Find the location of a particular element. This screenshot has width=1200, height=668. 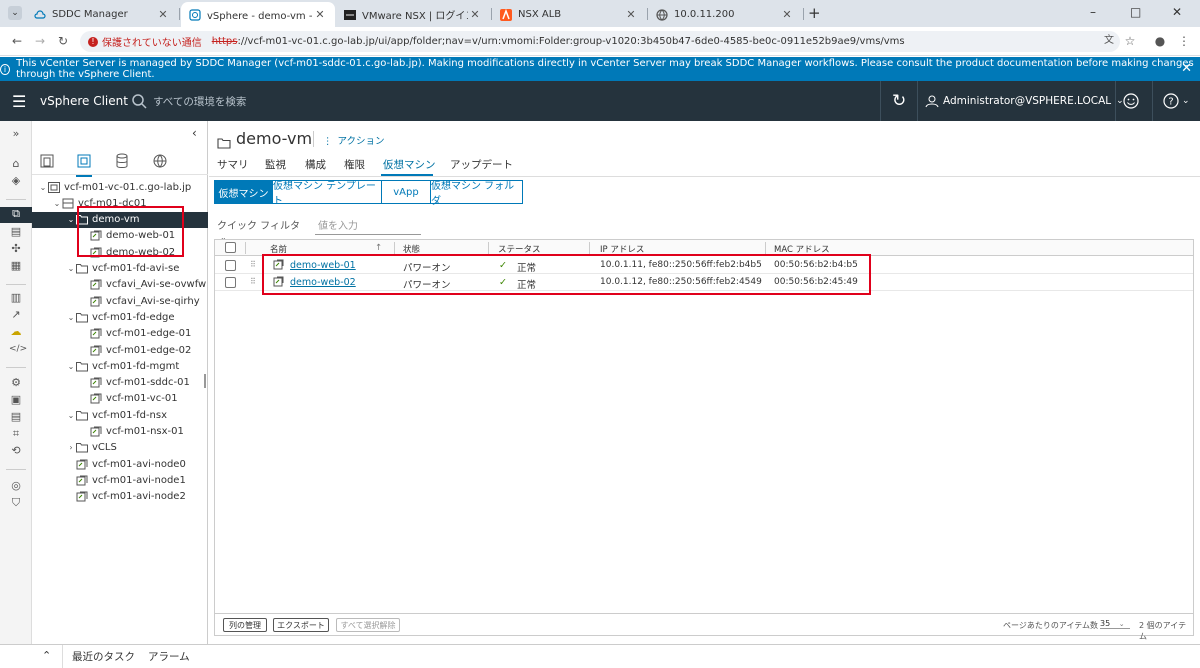

tree-item: vcf-m01-avi-node2 is located at coordinates (120, 497).